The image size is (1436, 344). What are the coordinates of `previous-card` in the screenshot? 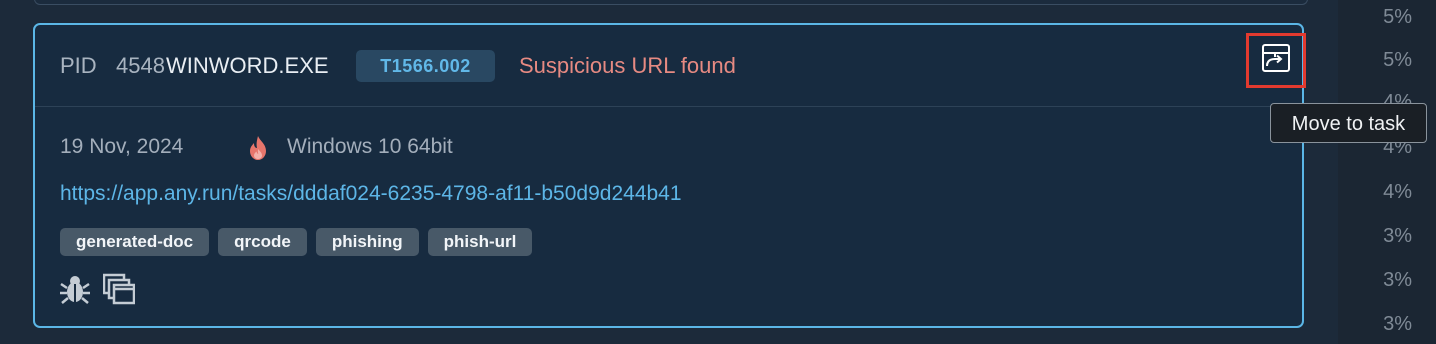 It's located at (671, 2).